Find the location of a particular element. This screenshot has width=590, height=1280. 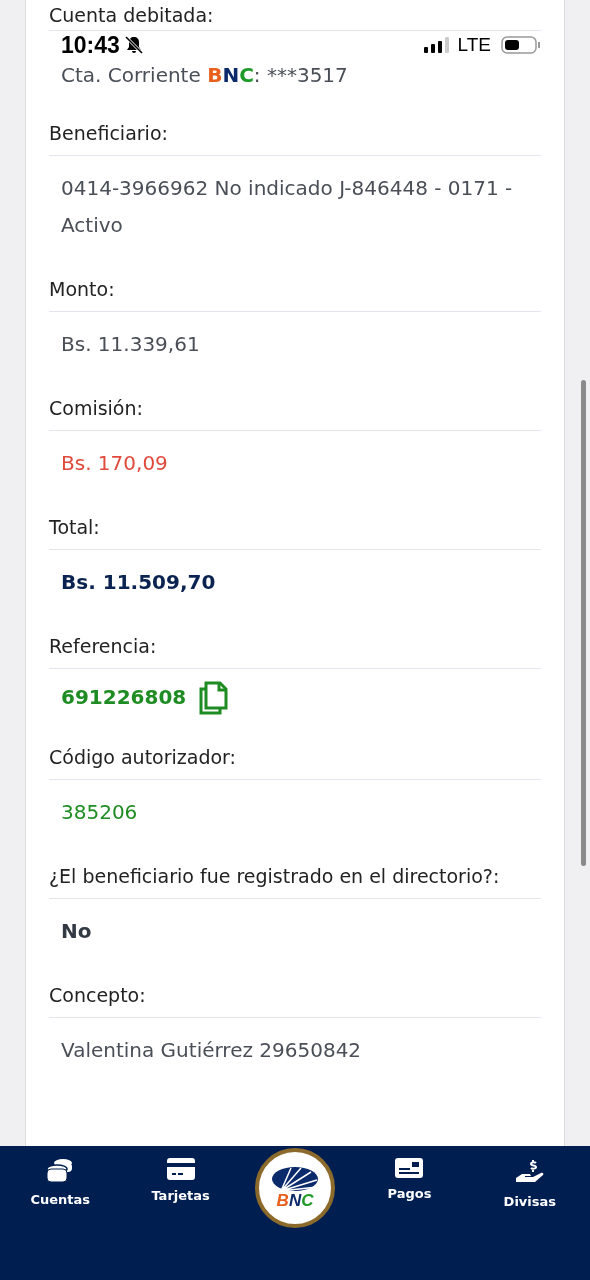

signal-icon is located at coordinates (436, 45).